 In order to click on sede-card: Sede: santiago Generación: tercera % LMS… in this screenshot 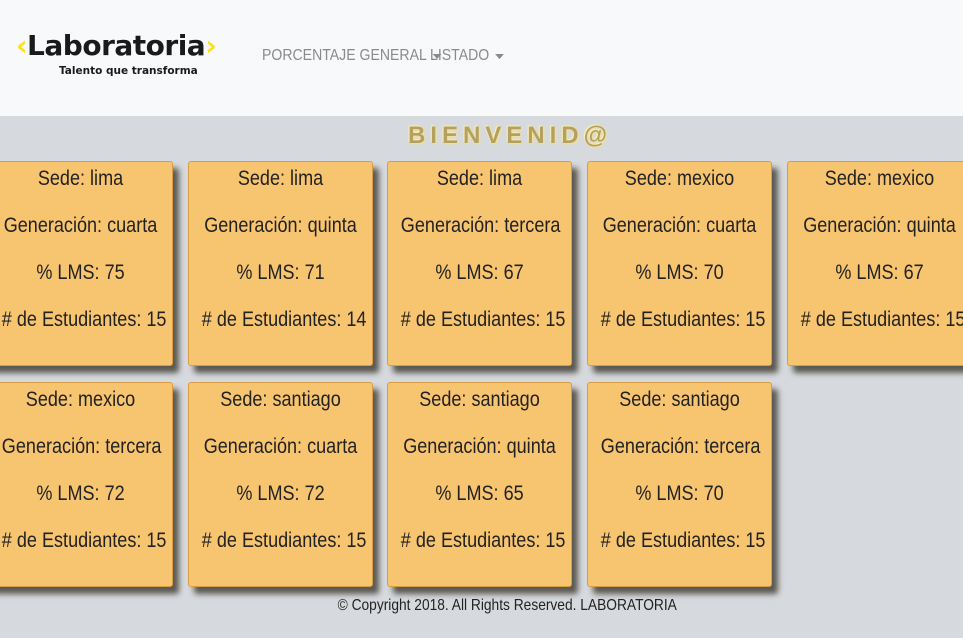, I will do `click(679, 484)`.